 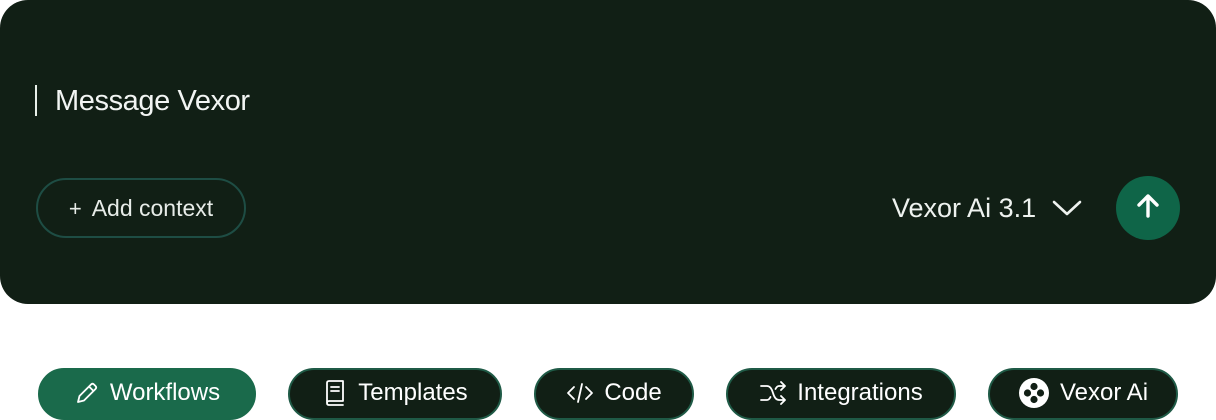 What do you see at coordinates (413, 392) in the screenshot?
I see `chip-label: Templates` at bounding box center [413, 392].